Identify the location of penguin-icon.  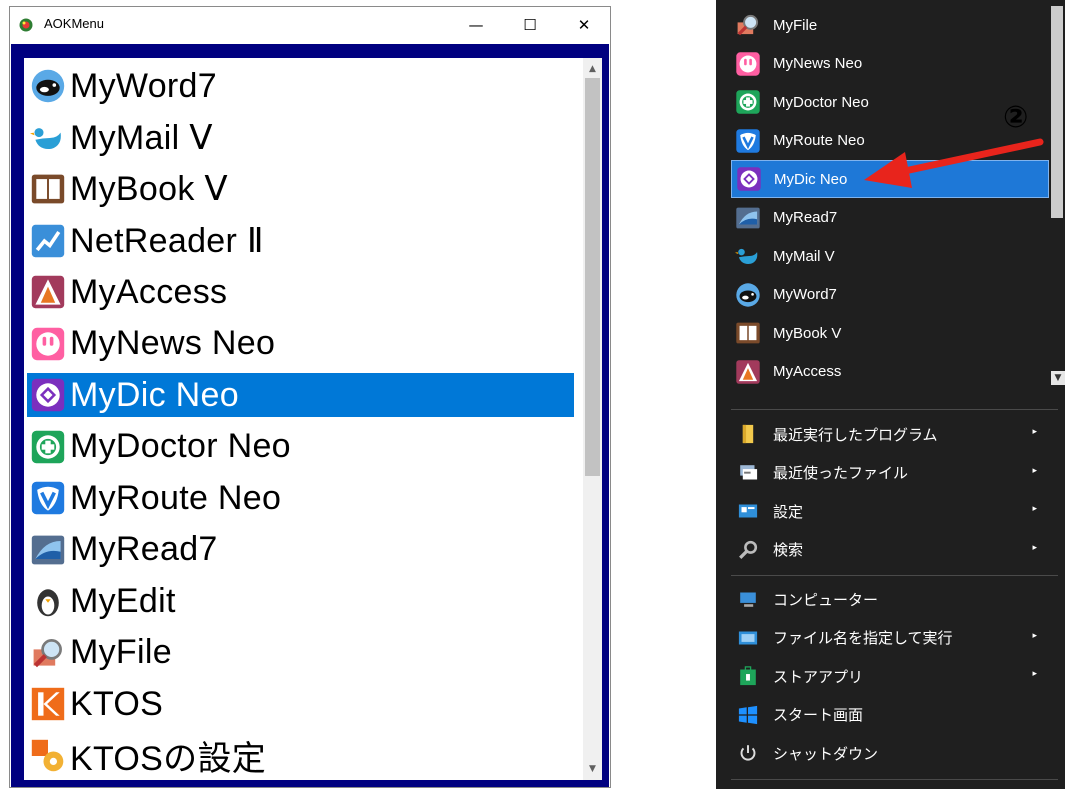
(48, 601).